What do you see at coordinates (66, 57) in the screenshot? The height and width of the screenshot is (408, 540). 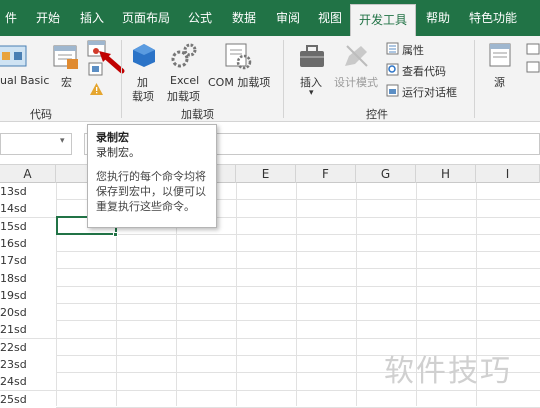 I see `macro-icon` at bounding box center [66, 57].